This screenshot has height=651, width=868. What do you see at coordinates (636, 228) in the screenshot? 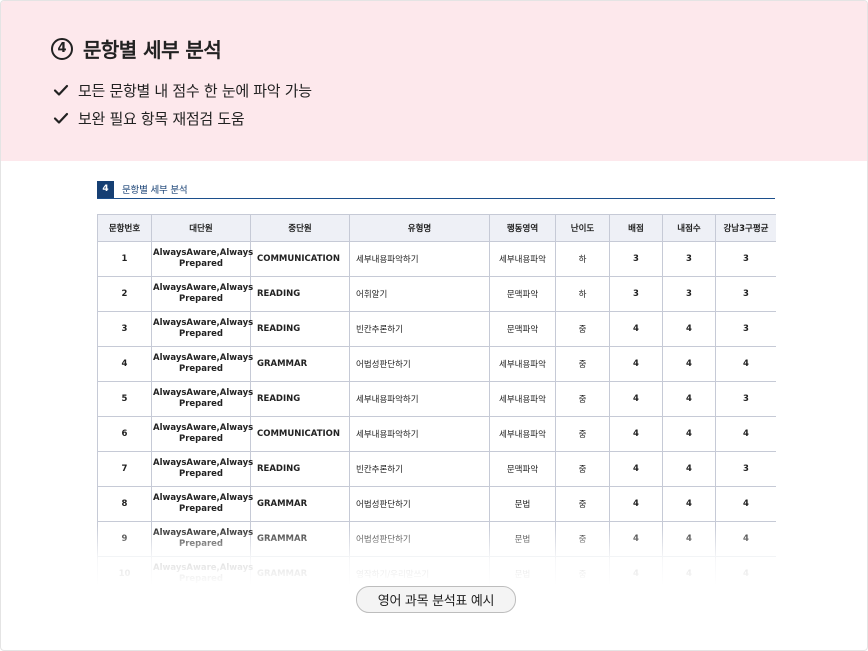
I see `column-header-points: 배점` at bounding box center [636, 228].